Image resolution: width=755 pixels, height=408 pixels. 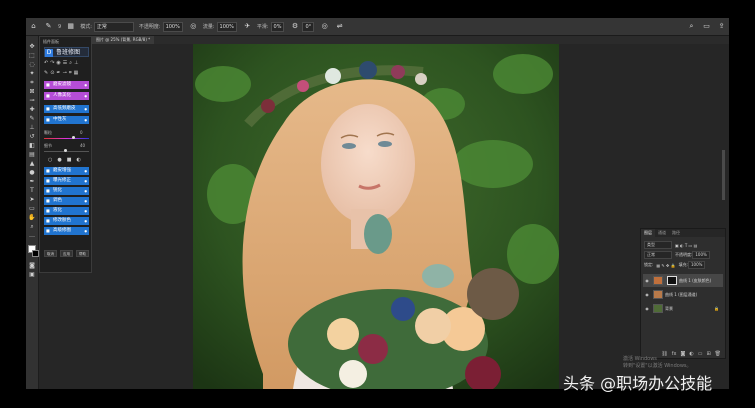 What do you see at coordinates (669, 308) in the screenshot?
I see `layer-name: 背景` at bounding box center [669, 308].